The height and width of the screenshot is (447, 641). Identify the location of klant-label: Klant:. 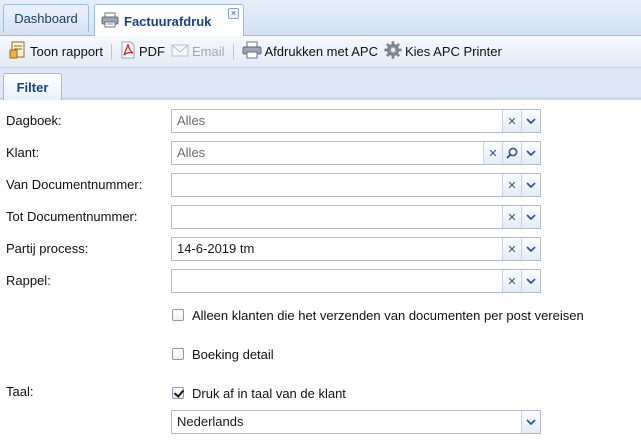
(23, 152).